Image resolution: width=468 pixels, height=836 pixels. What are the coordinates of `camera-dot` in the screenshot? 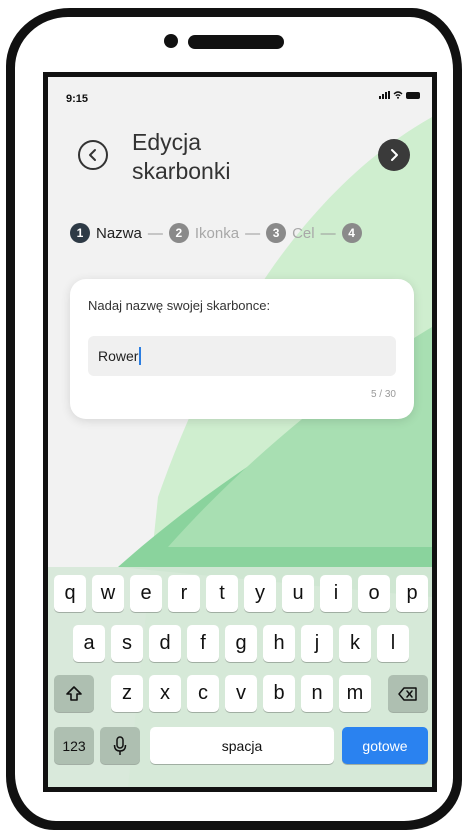 It's located at (171, 41).